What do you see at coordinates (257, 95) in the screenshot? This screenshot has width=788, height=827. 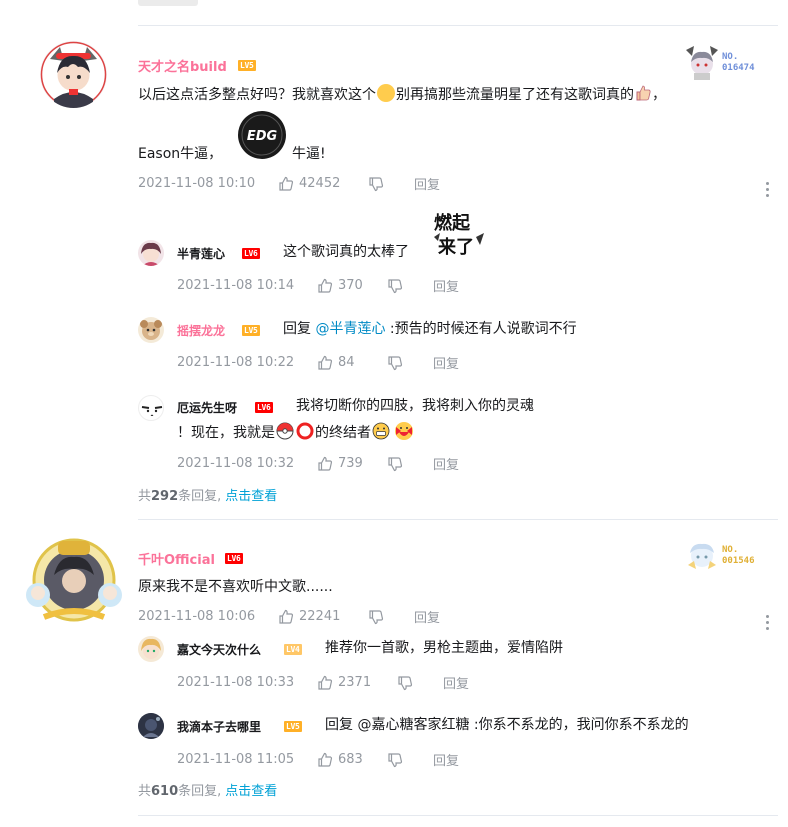 I see `comment-text-segment: 以后这点活多整点好吗？我就喜欢这个` at bounding box center [257, 95].